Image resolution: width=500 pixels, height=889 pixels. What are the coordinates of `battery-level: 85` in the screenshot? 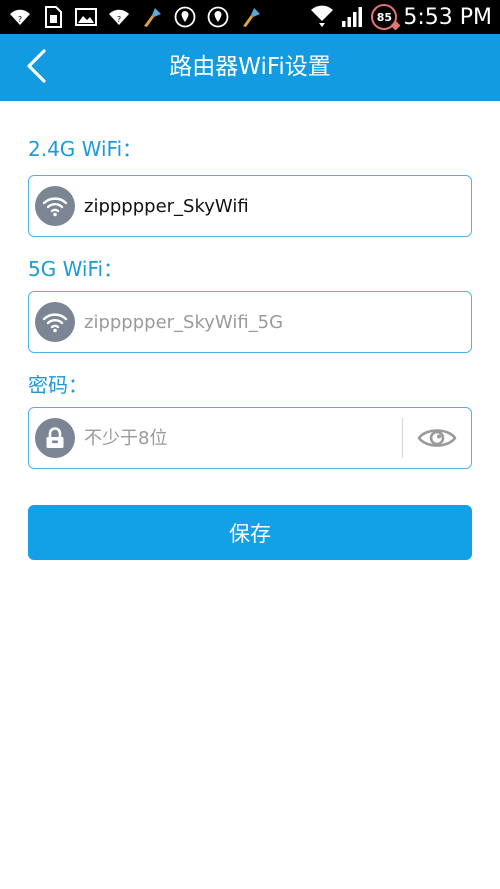 It's located at (384, 17).